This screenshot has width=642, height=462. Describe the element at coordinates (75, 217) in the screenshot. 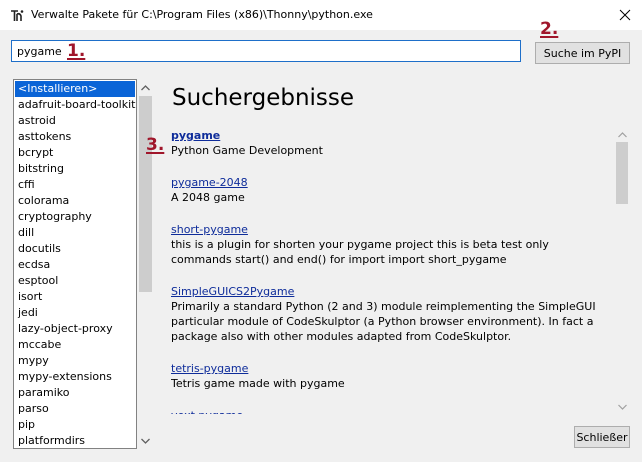

I see `package-list-item: cryptography` at that location.